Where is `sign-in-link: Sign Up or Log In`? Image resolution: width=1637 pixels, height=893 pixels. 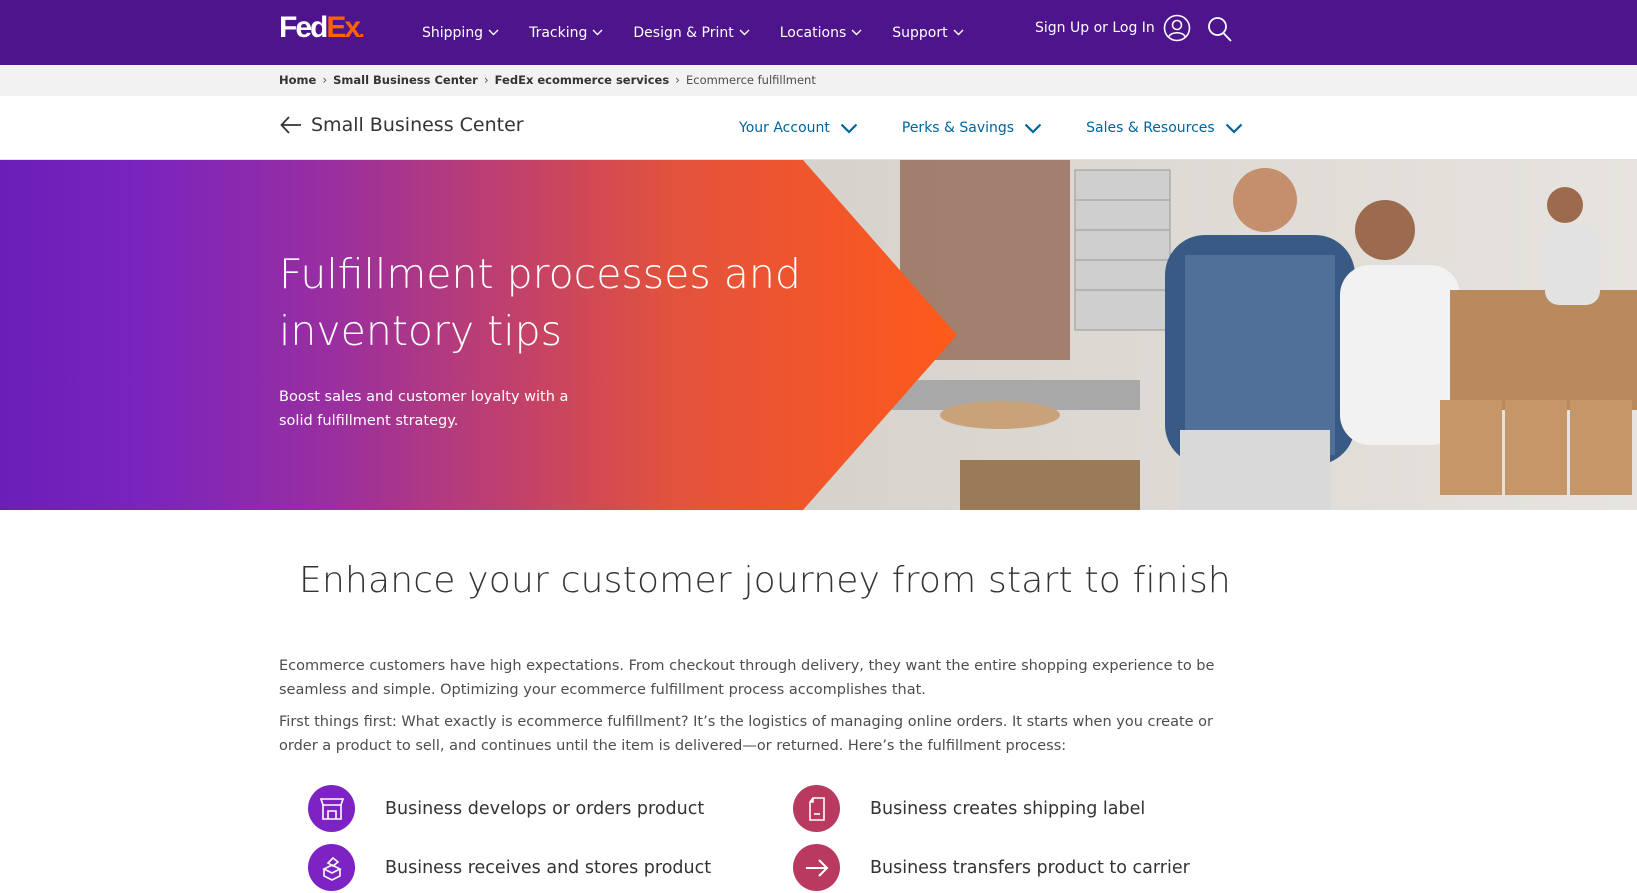
sign-in-link: Sign Up or Log In is located at coordinates (1113, 28).